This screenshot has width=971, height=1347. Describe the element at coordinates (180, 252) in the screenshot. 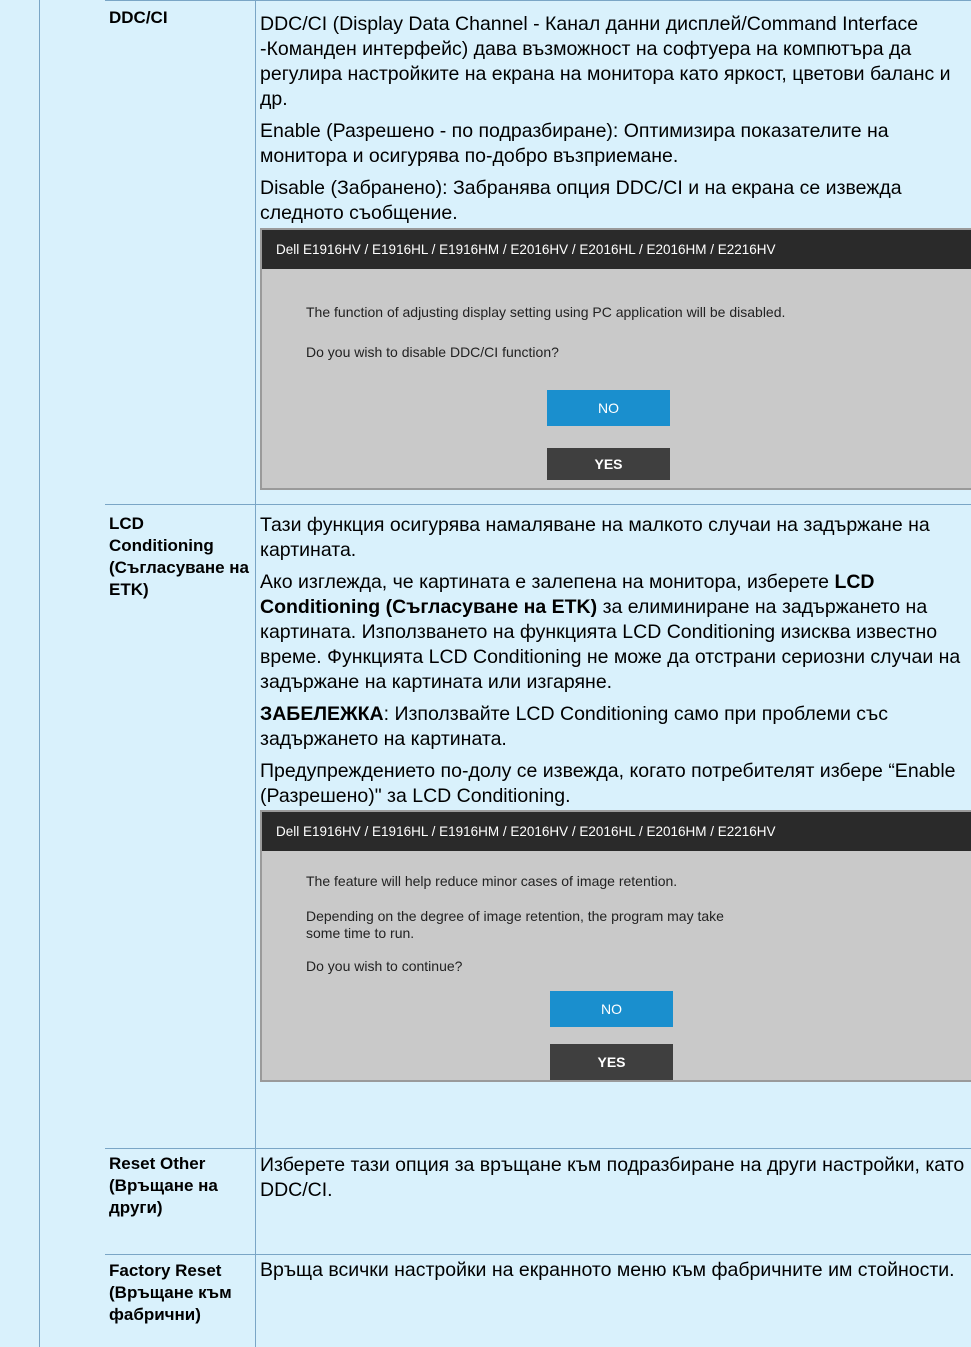

I see `row-label-ddc-ci: DDC/CI` at that location.